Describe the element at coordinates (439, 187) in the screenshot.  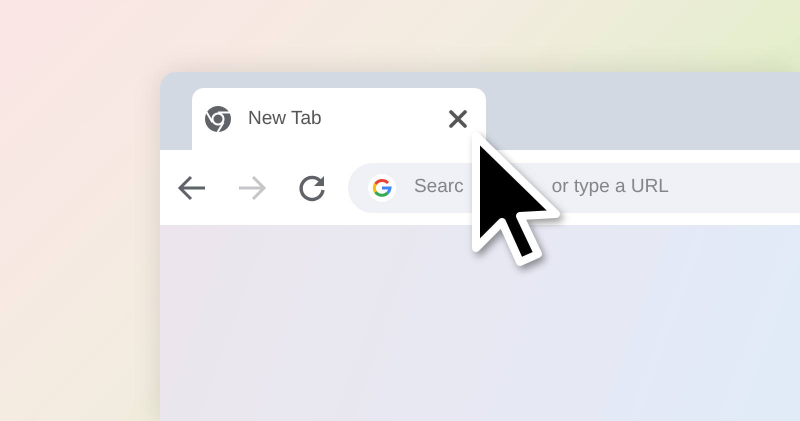
I see `address-placeholder: Searc` at that location.